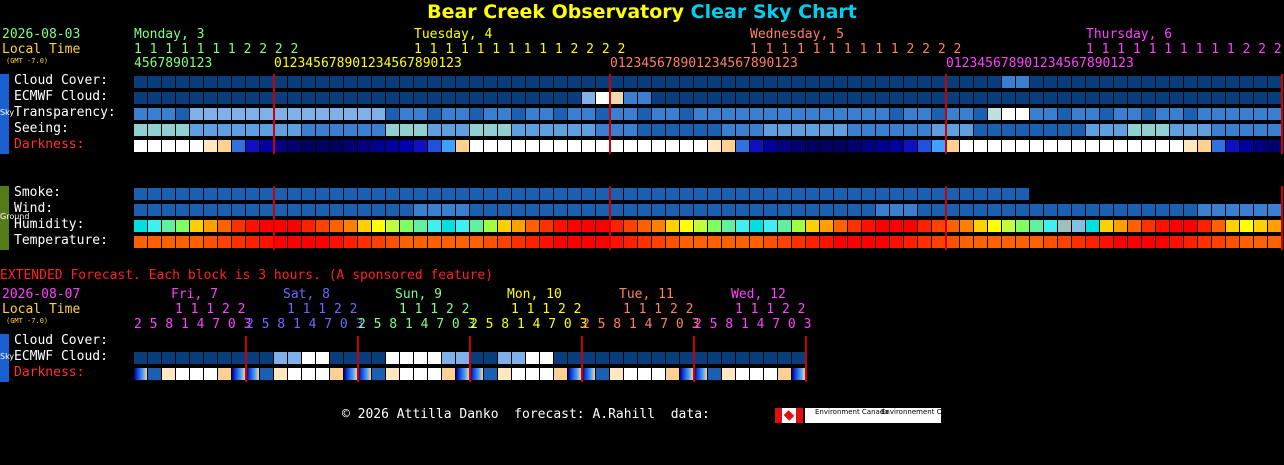 This screenshot has height=465, width=1284. Describe the element at coordinates (1129, 34) in the screenshot. I see `day-label: Thursday, 6` at that location.